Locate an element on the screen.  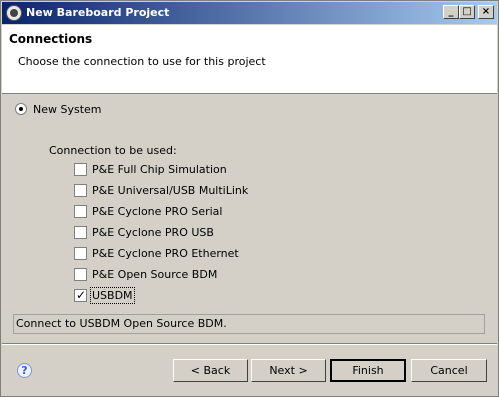
connection-description-box: Connect to USBDM Open Source BDM. is located at coordinates (249, 324).